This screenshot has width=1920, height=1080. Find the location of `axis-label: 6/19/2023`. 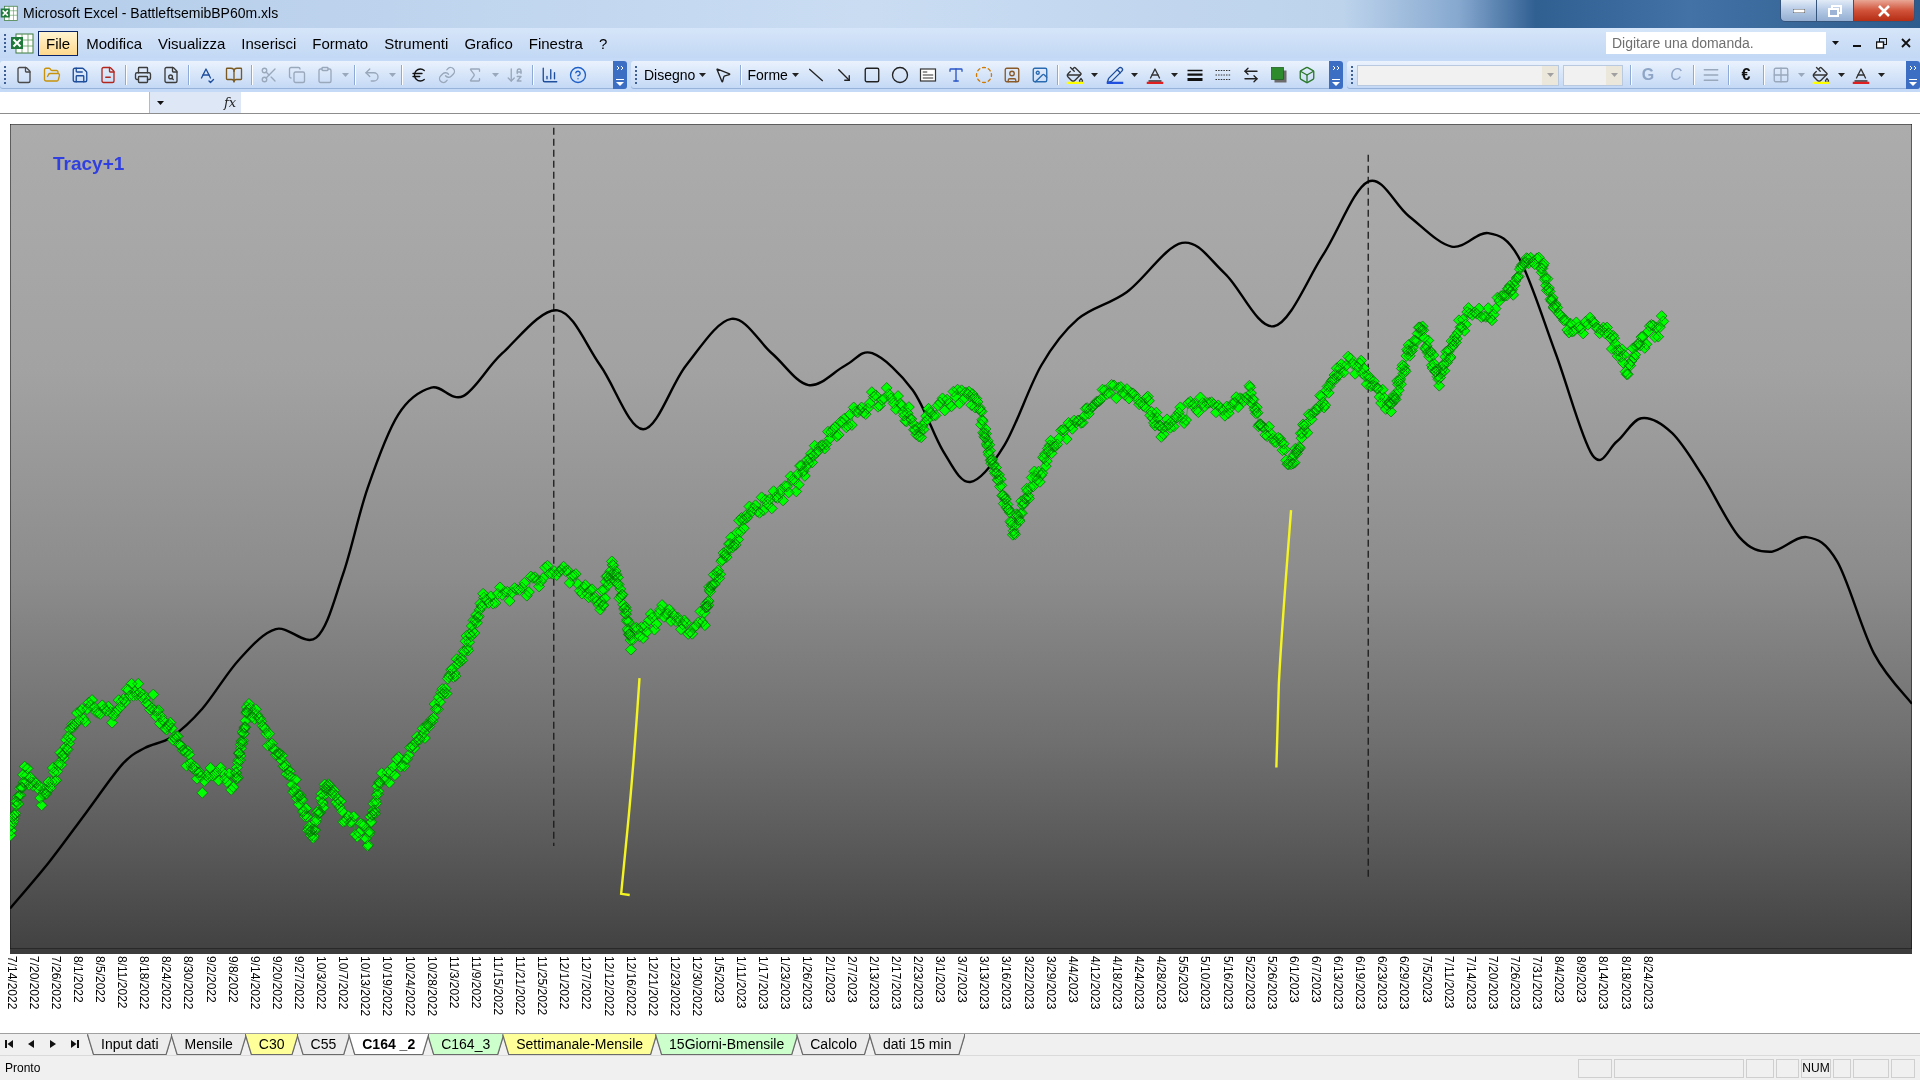

axis-label: 6/19/2023 is located at coordinates (1360, 983).